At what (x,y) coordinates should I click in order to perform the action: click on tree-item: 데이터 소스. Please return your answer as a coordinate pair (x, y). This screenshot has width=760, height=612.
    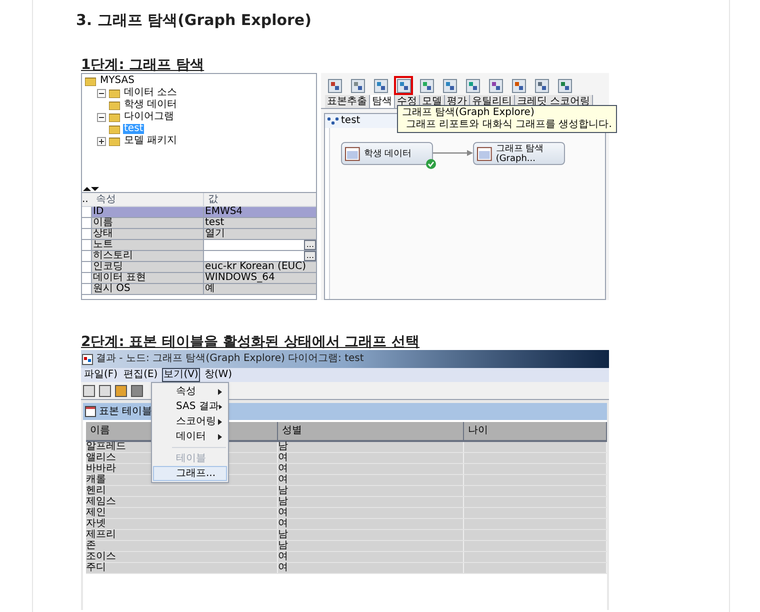
    Looking at the image, I should click on (150, 93).